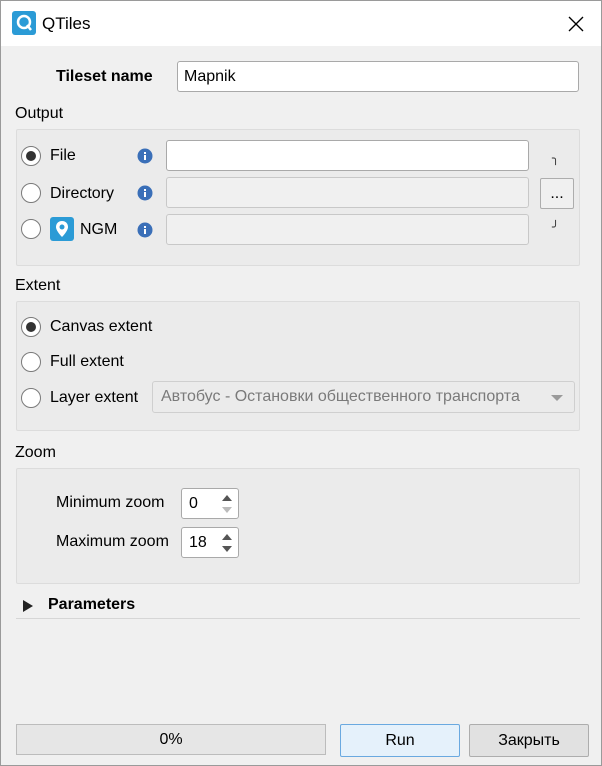 The image size is (602, 766). I want to click on tileset-name-label: Tileset name, so click(104, 76).